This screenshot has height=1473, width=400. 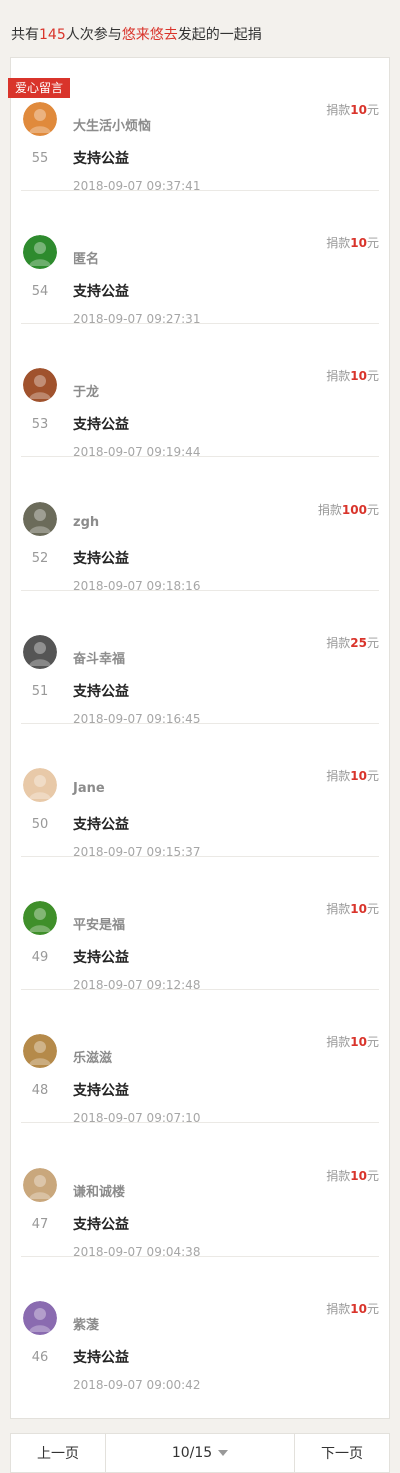 I want to click on donor-name: 于龙, so click(x=86, y=393).